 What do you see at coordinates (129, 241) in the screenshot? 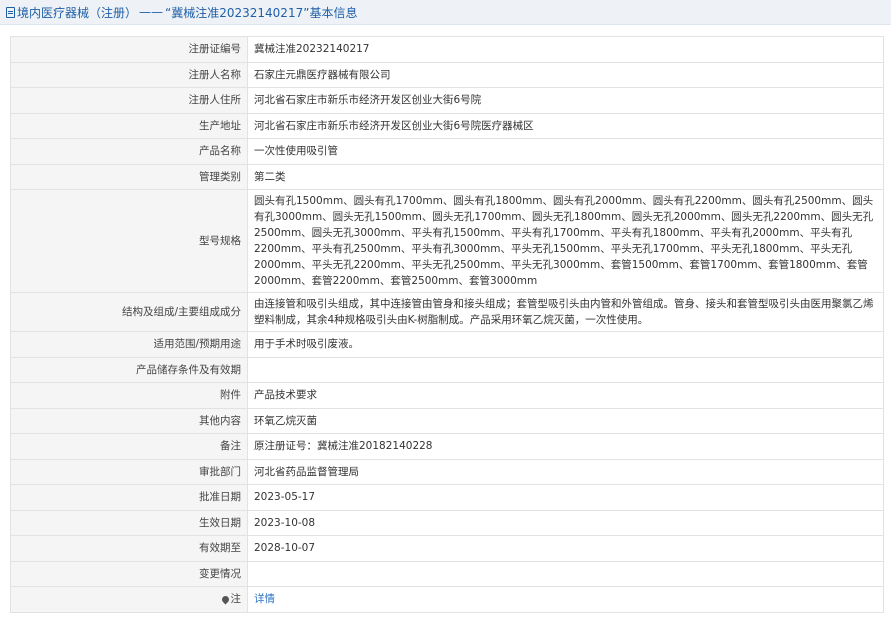
I see `row-label: 型号规格` at bounding box center [129, 241].